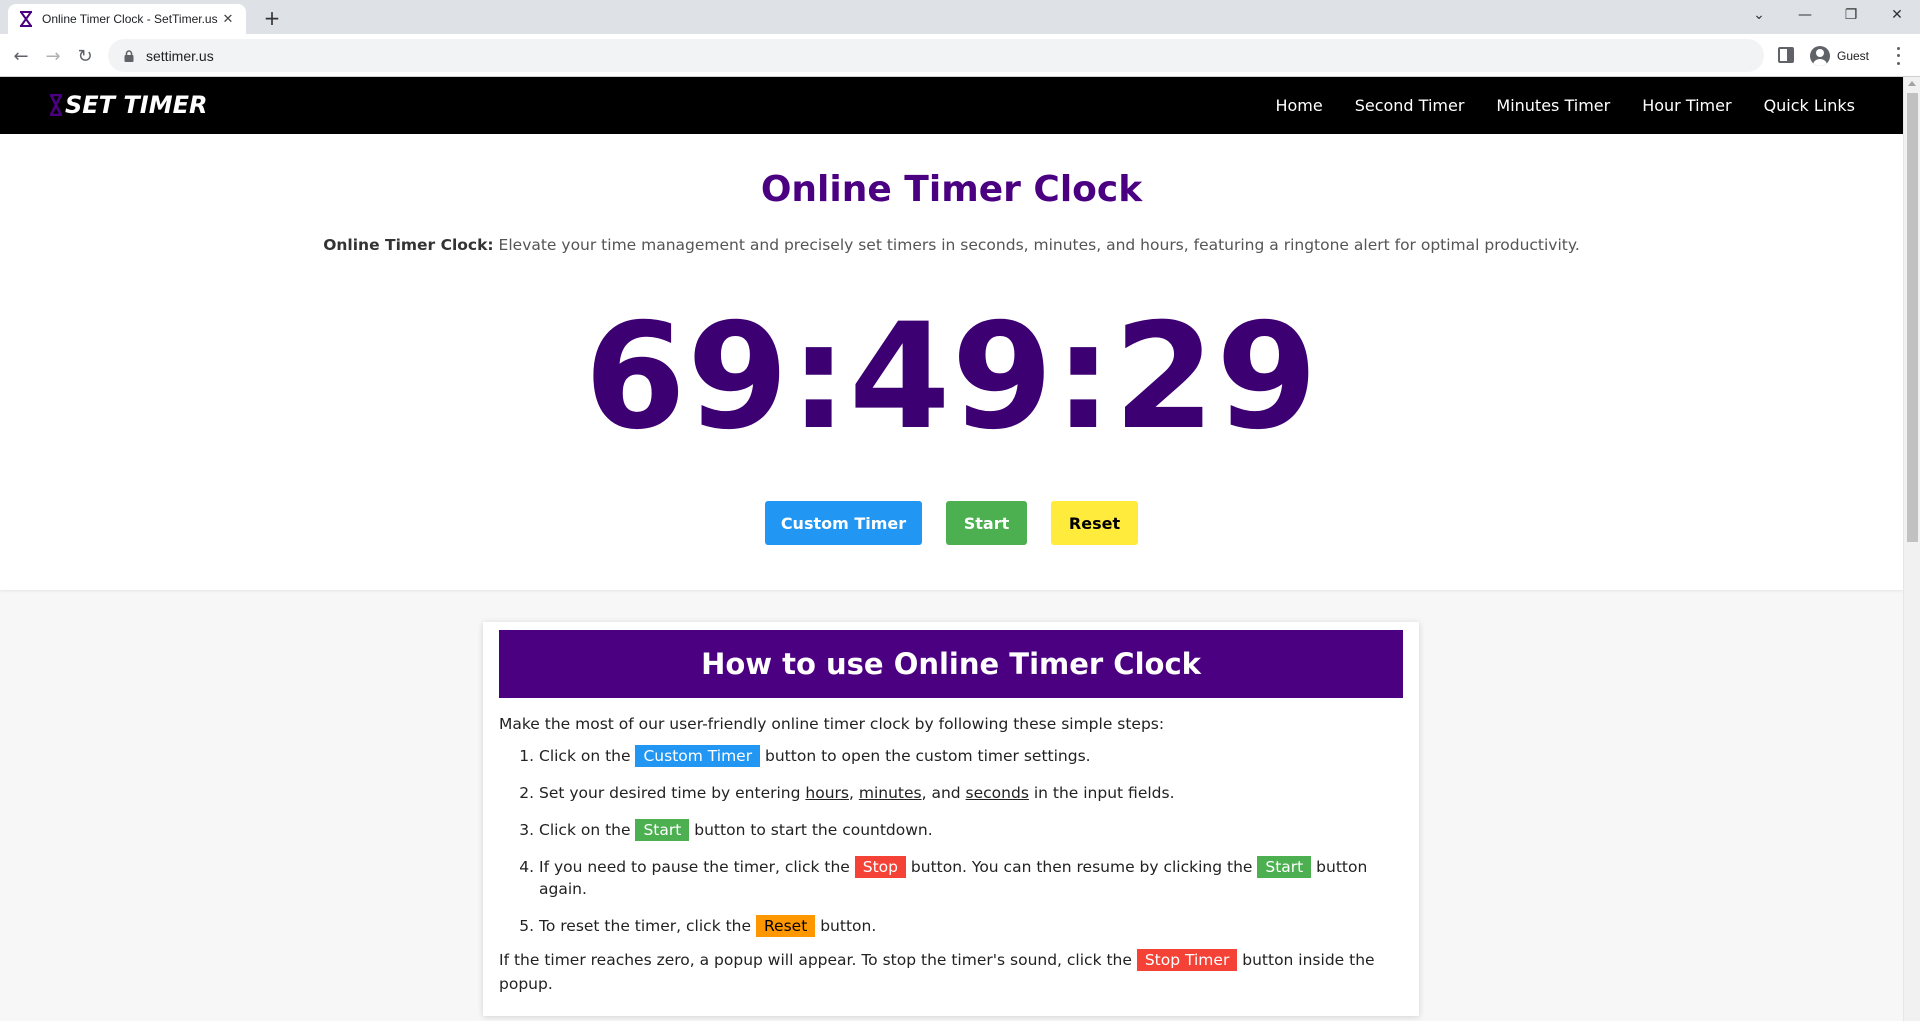 The image size is (1920, 1021). I want to click on step-text: Set your desired time by entering, so click(672, 793).